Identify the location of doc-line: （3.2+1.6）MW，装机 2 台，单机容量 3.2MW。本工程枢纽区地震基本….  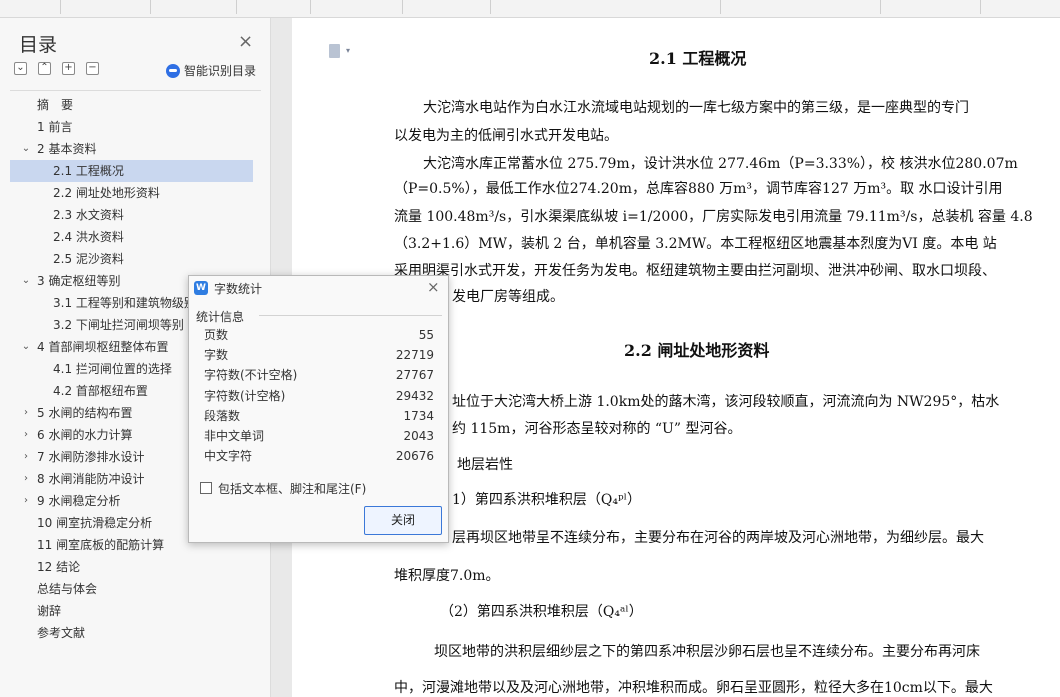
(695, 244).